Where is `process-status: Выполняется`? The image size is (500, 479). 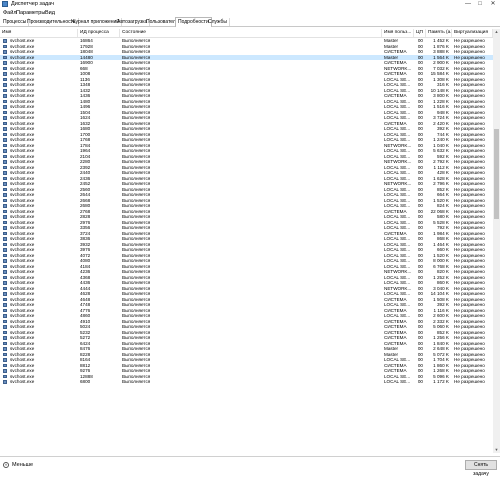
process-status: Выполняется is located at coordinates (136, 381).